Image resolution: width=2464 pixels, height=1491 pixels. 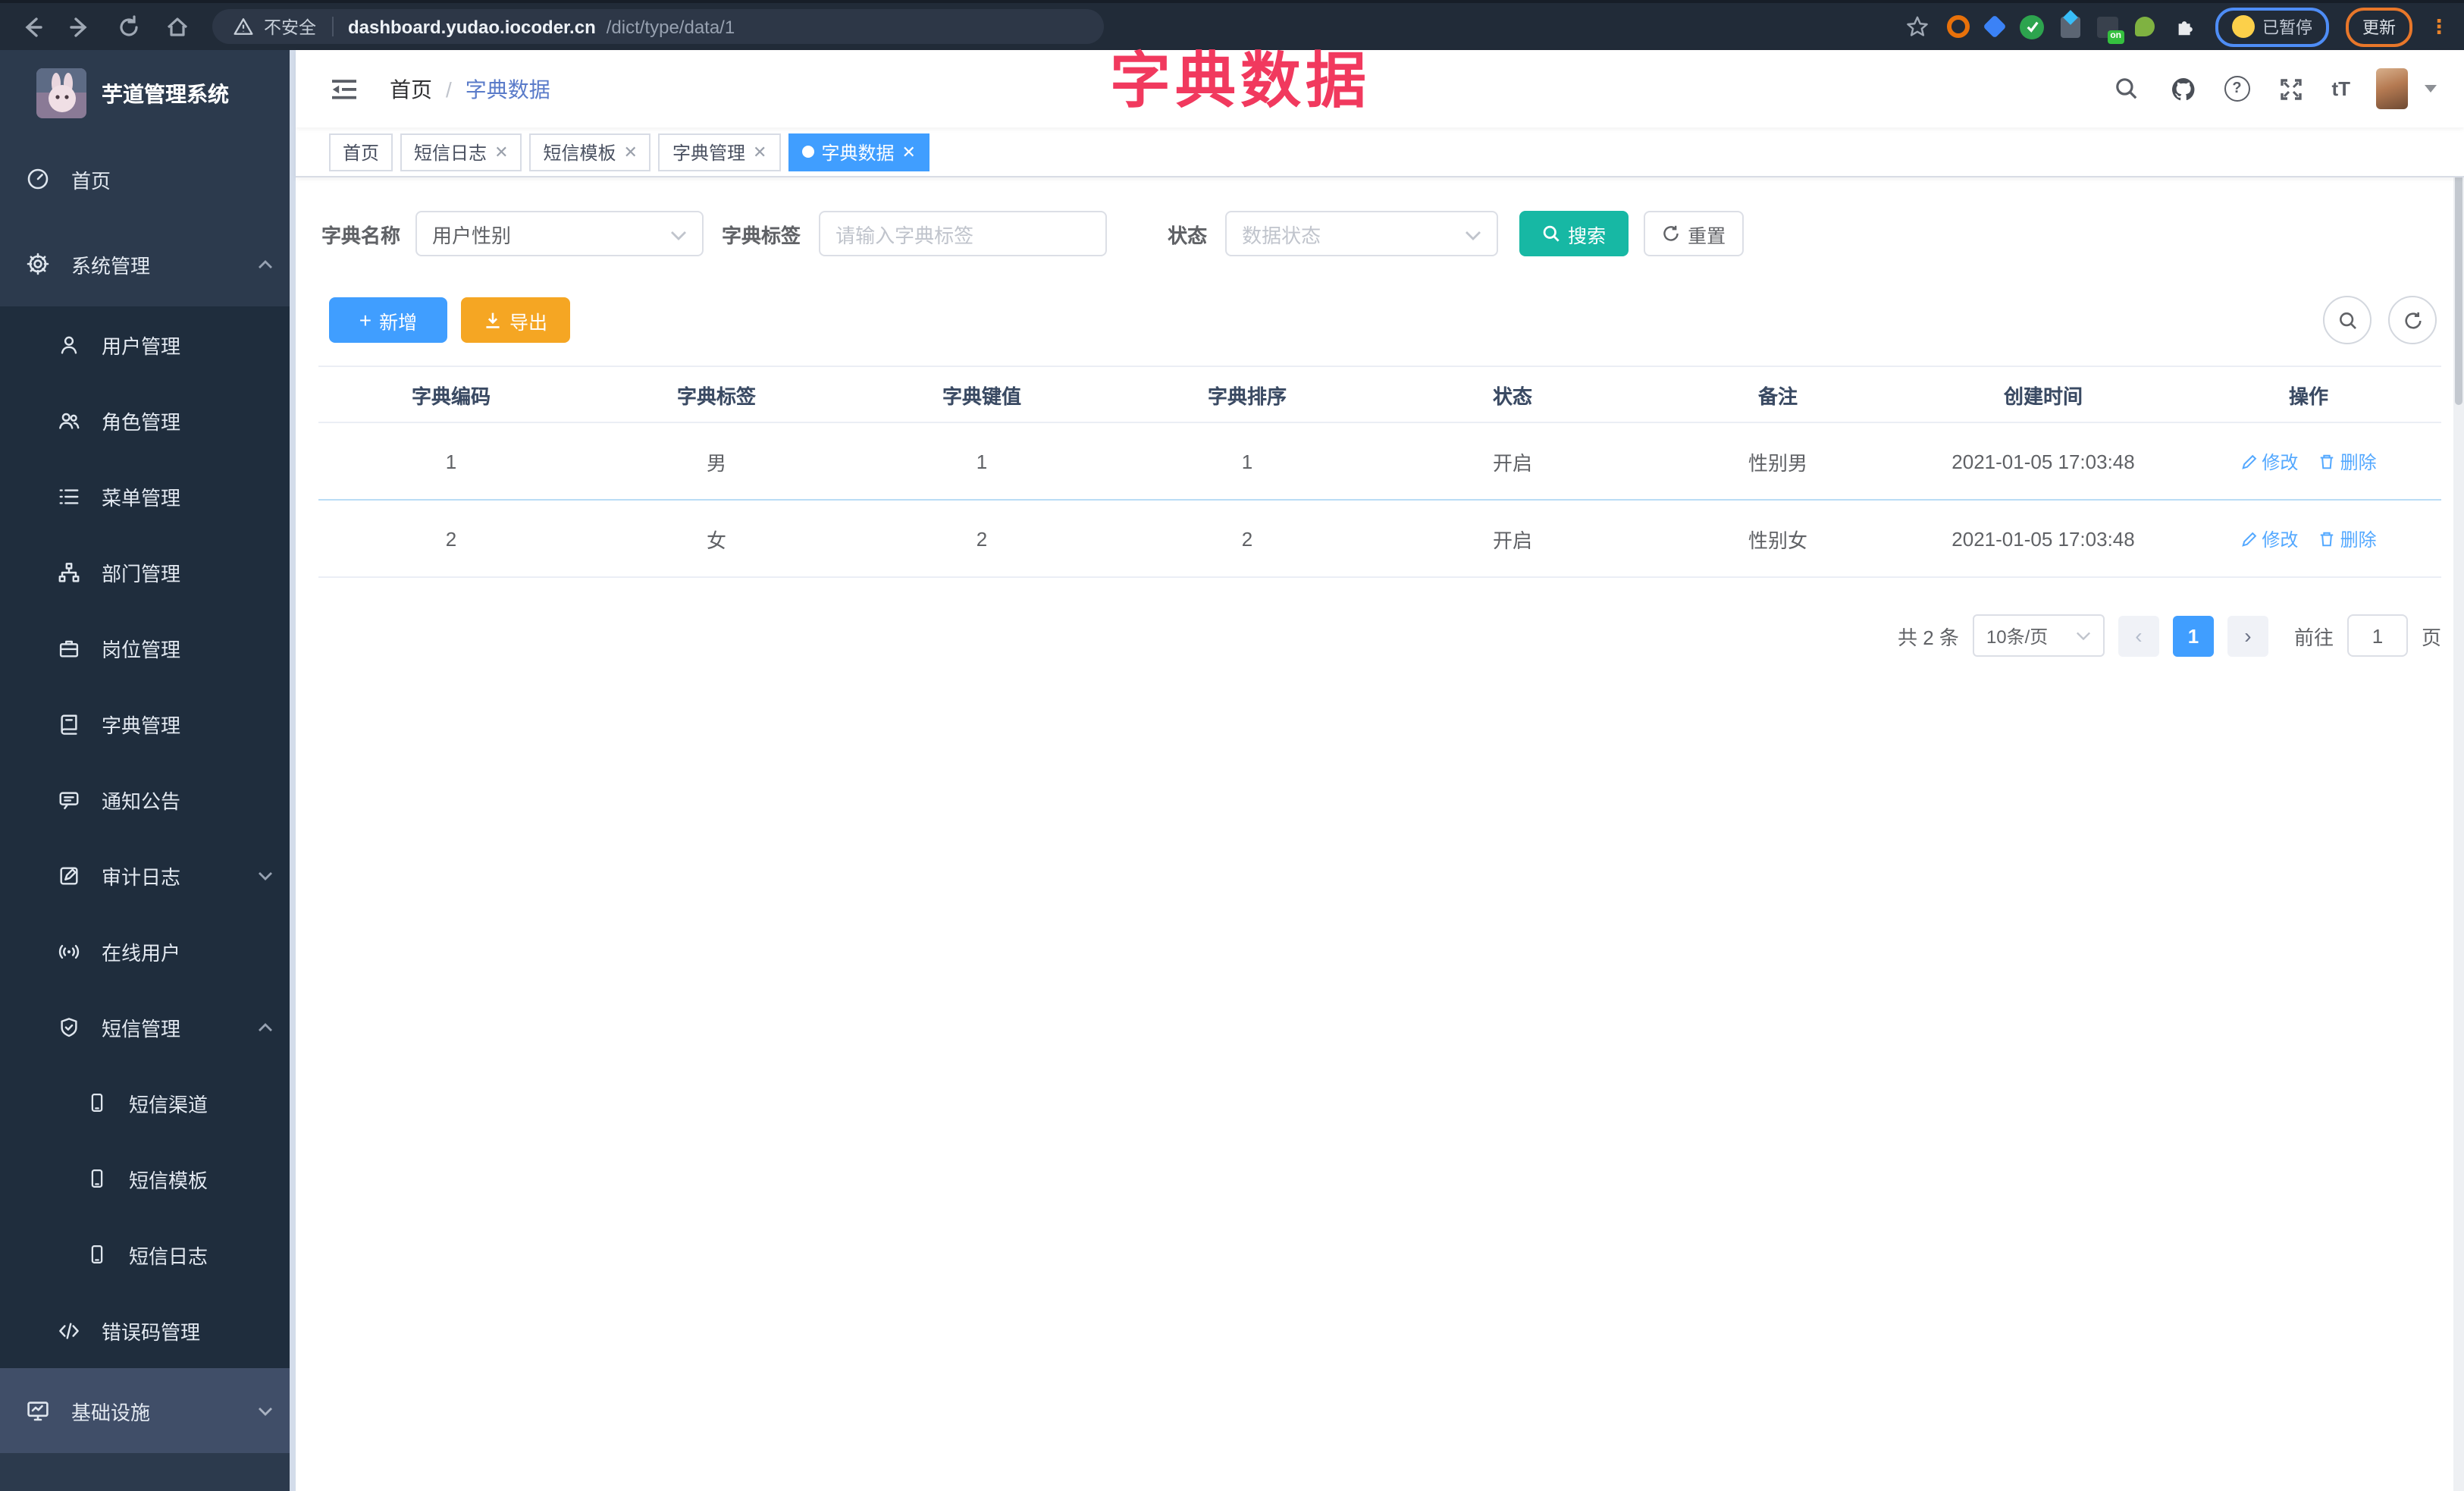 I want to click on cell-code: 2, so click(x=451, y=539).